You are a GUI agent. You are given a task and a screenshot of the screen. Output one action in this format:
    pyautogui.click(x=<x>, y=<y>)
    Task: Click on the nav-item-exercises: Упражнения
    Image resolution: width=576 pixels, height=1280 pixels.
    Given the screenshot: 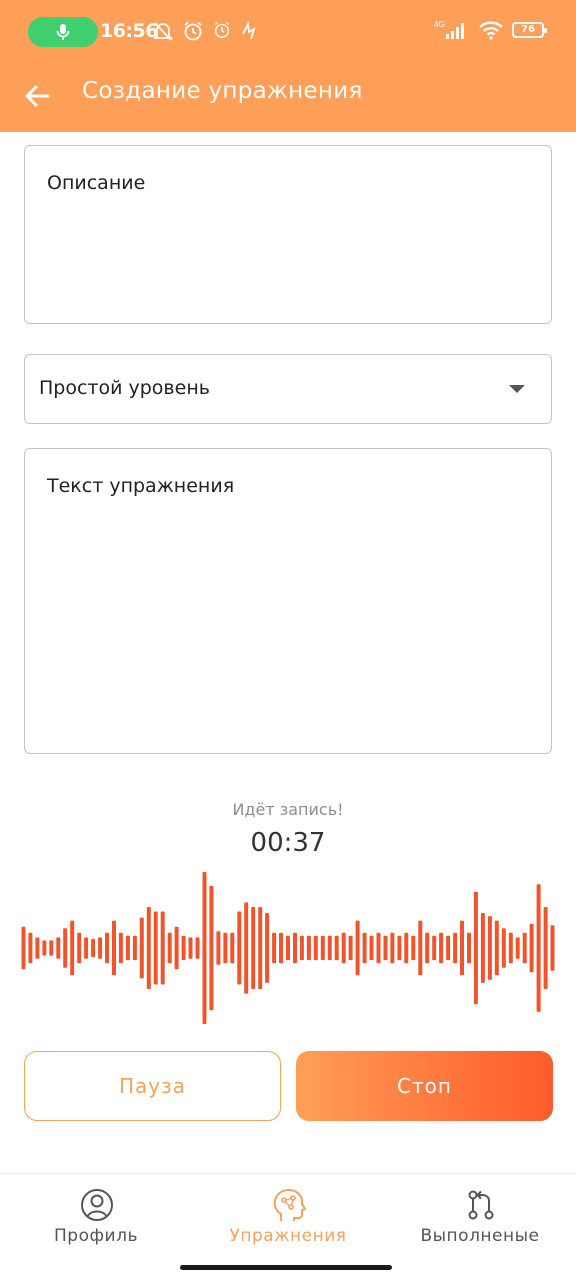 What is the action you would take?
    pyautogui.click(x=288, y=1219)
    